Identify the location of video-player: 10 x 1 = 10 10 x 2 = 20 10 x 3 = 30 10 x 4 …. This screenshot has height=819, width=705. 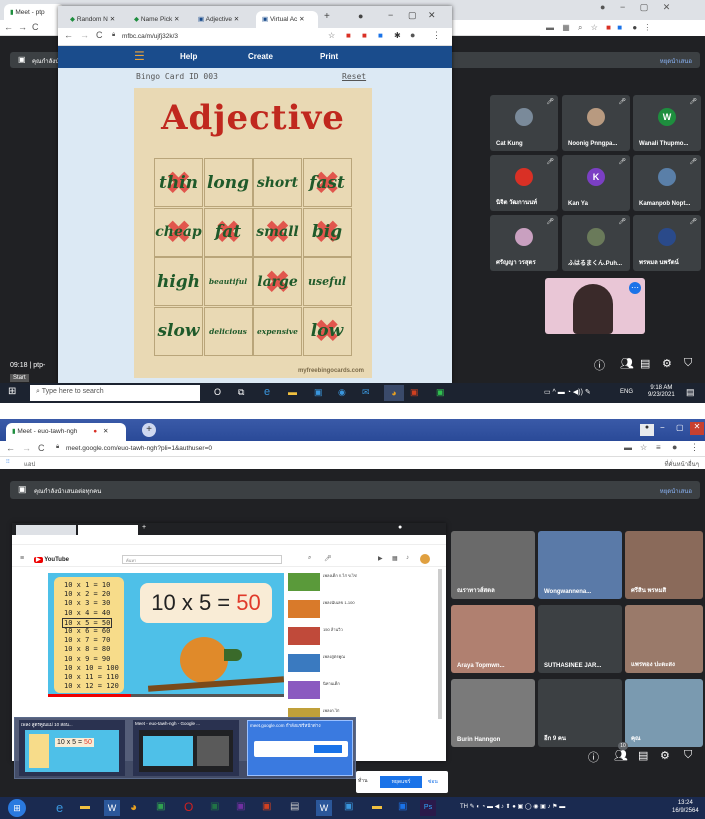
(166, 635).